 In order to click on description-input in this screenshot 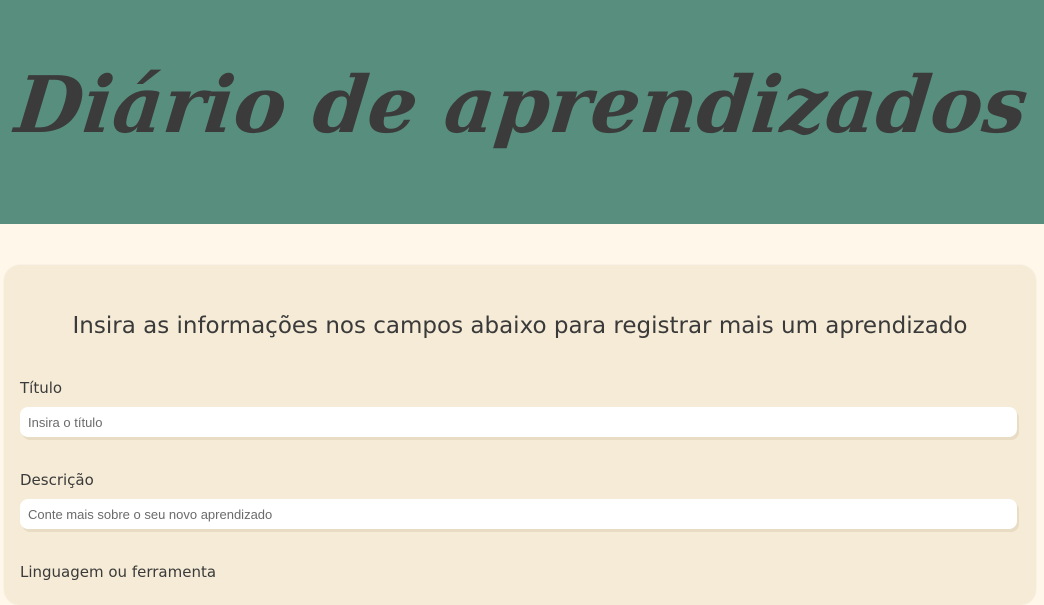, I will do `click(518, 514)`.